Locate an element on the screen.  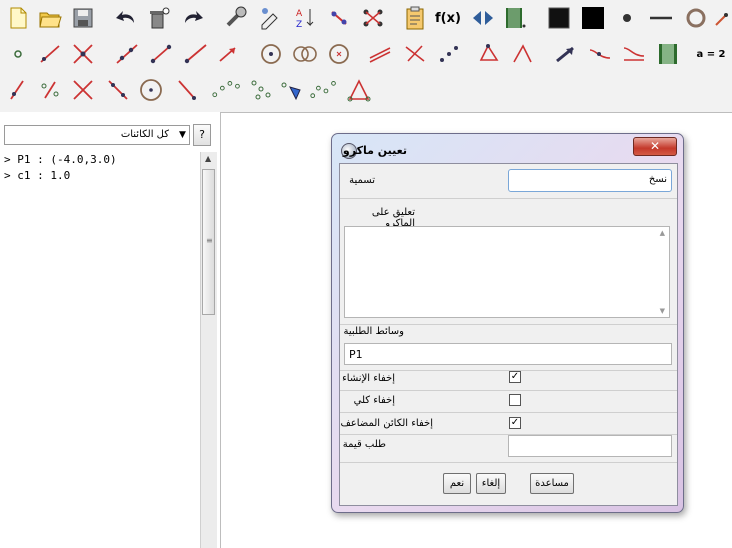
object-list: > P1 : (-4.0,3.0) > c1 : 1.0 is located at coordinates (99, 168).